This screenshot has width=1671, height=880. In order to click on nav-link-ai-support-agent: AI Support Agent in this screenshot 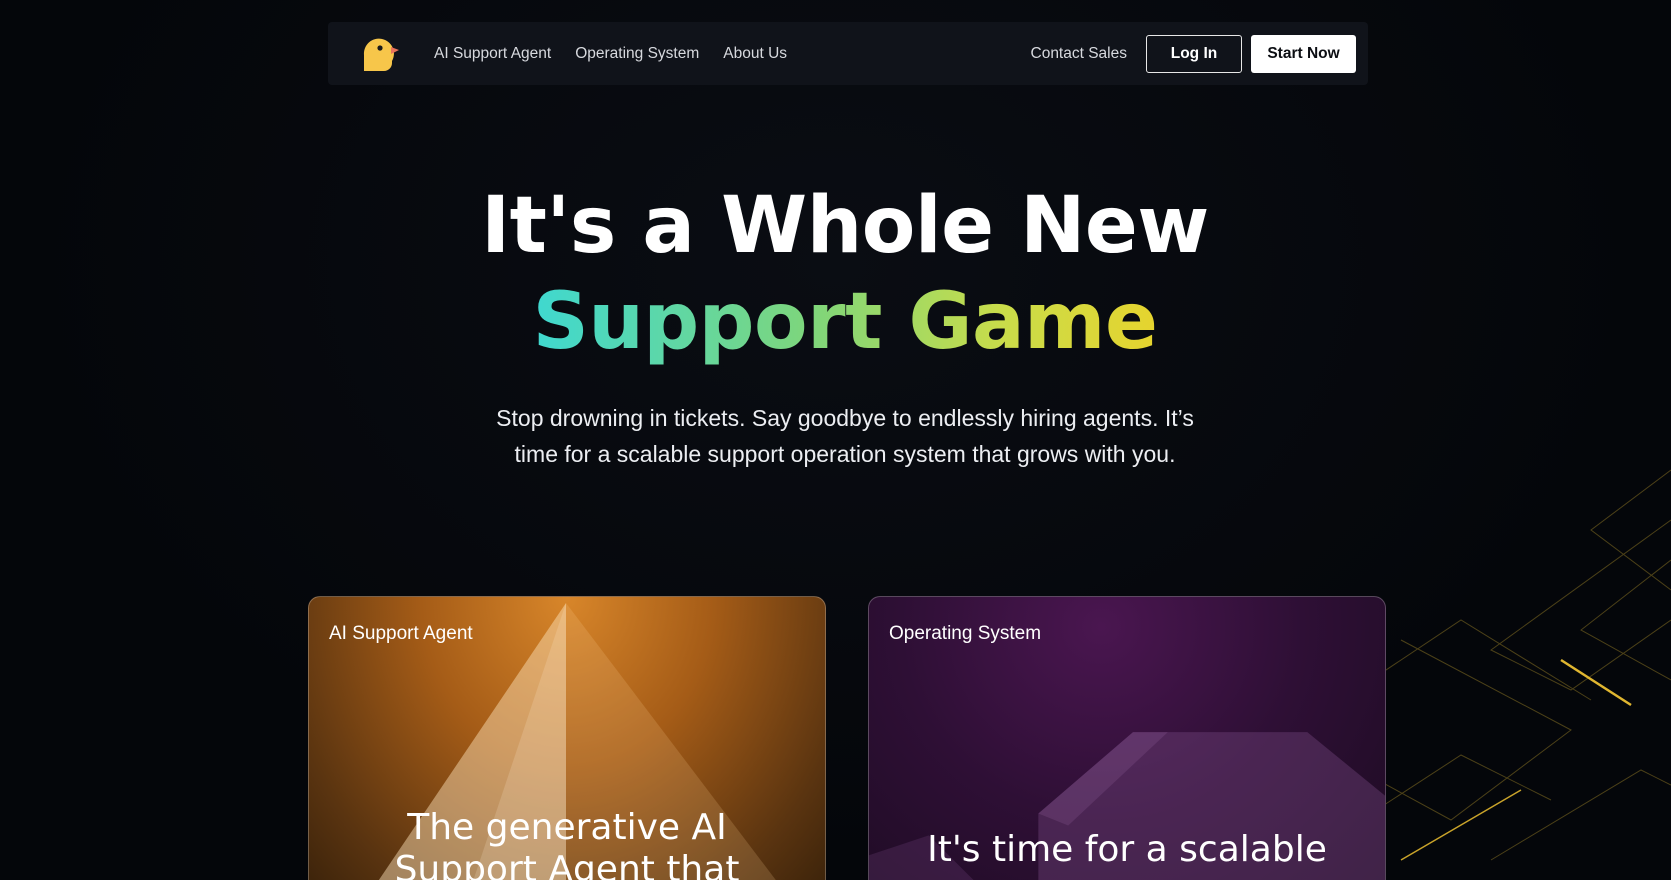, I will do `click(492, 54)`.